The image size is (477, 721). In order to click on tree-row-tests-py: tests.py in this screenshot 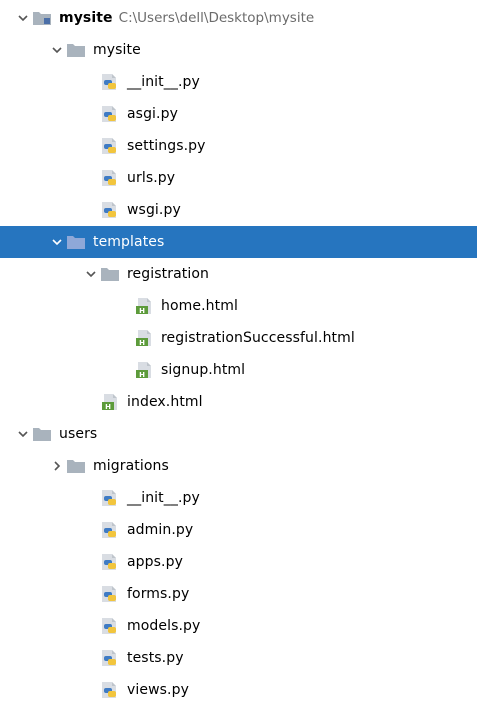, I will do `click(238, 658)`.